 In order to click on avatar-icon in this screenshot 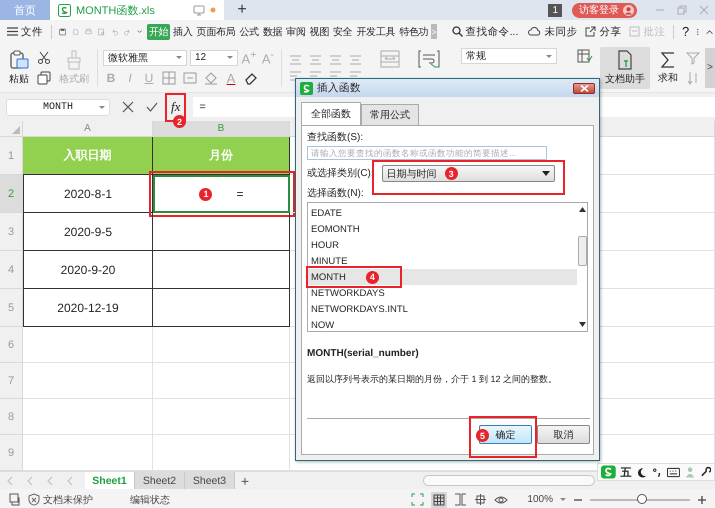, I will do `click(628, 10)`.